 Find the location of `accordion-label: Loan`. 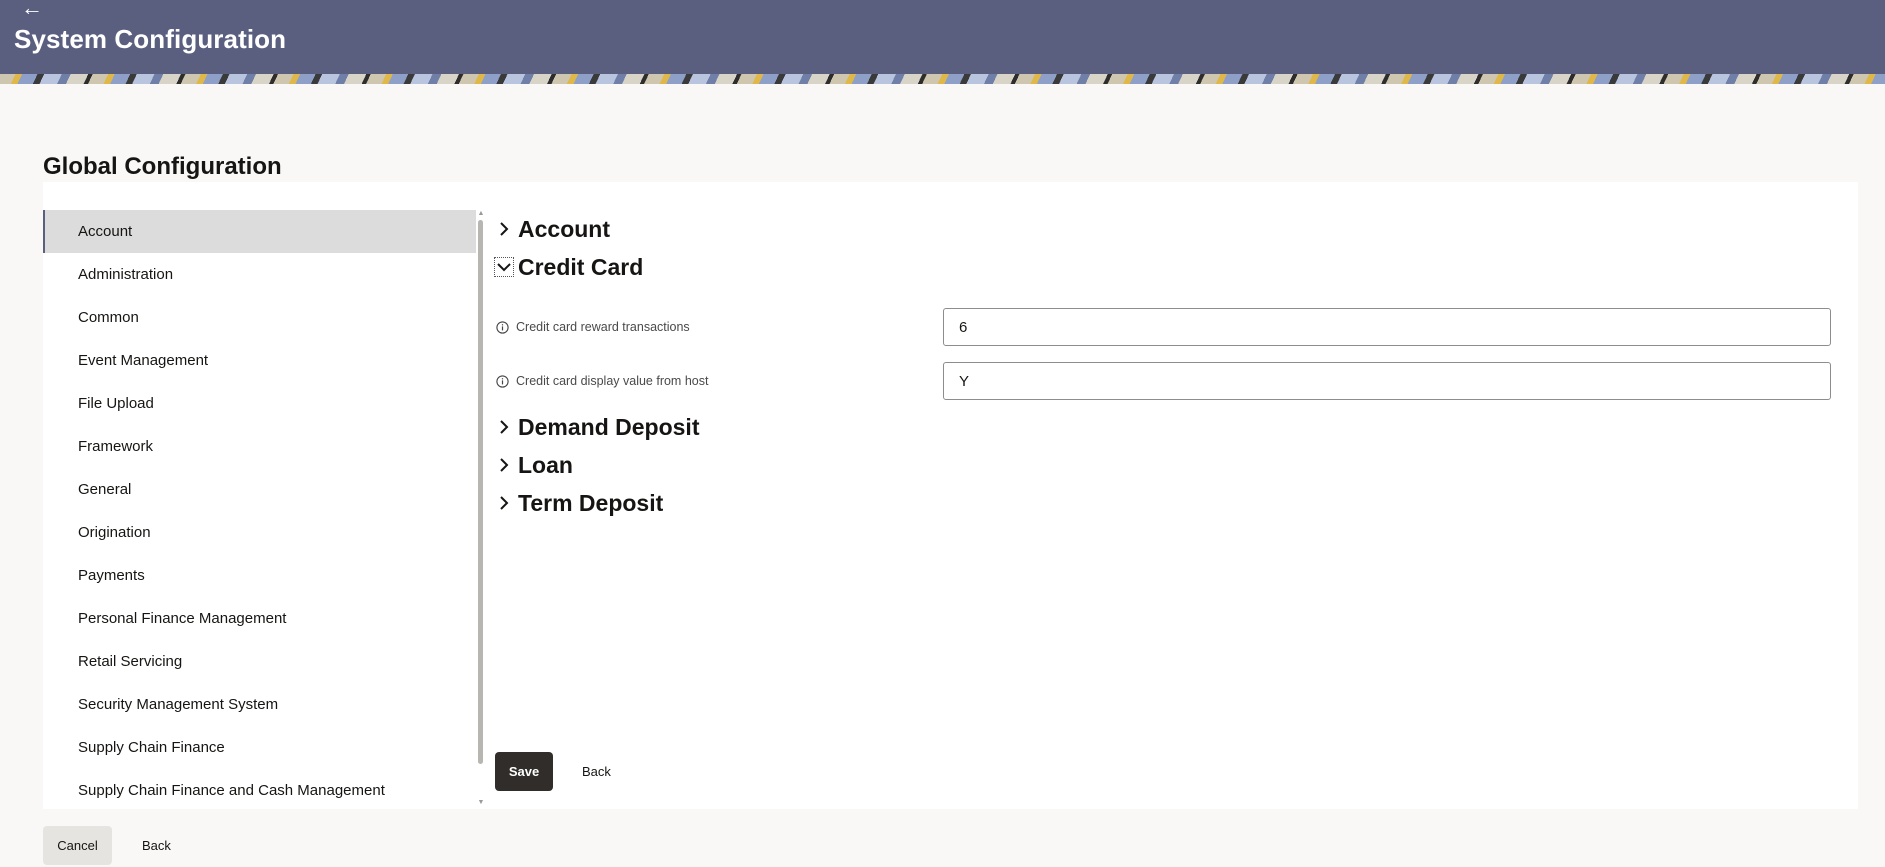

accordion-label: Loan is located at coordinates (545, 464).